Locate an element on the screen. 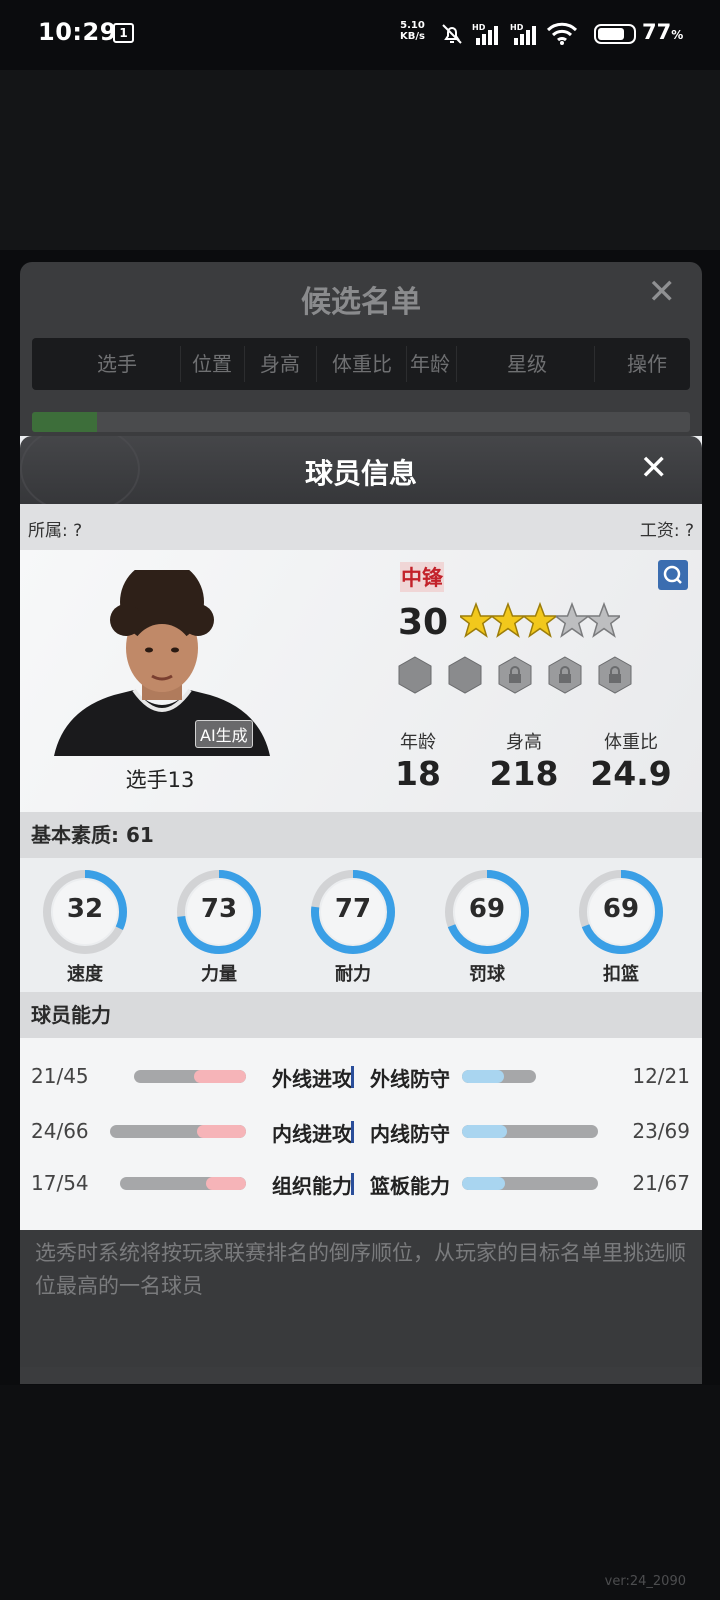 Image resolution: width=720 pixels, height=1600 pixels. candidate-list-close-icon: ✕ is located at coordinates (662, 292).